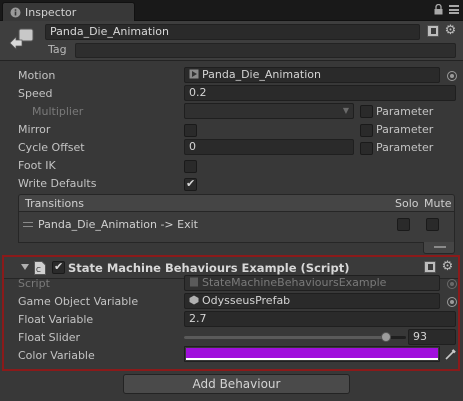 This screenshot has width=463, height=401. Describe the element at coordinates (25, 267) in the screenshot. I see `foldout-arrow-icon` at that location.